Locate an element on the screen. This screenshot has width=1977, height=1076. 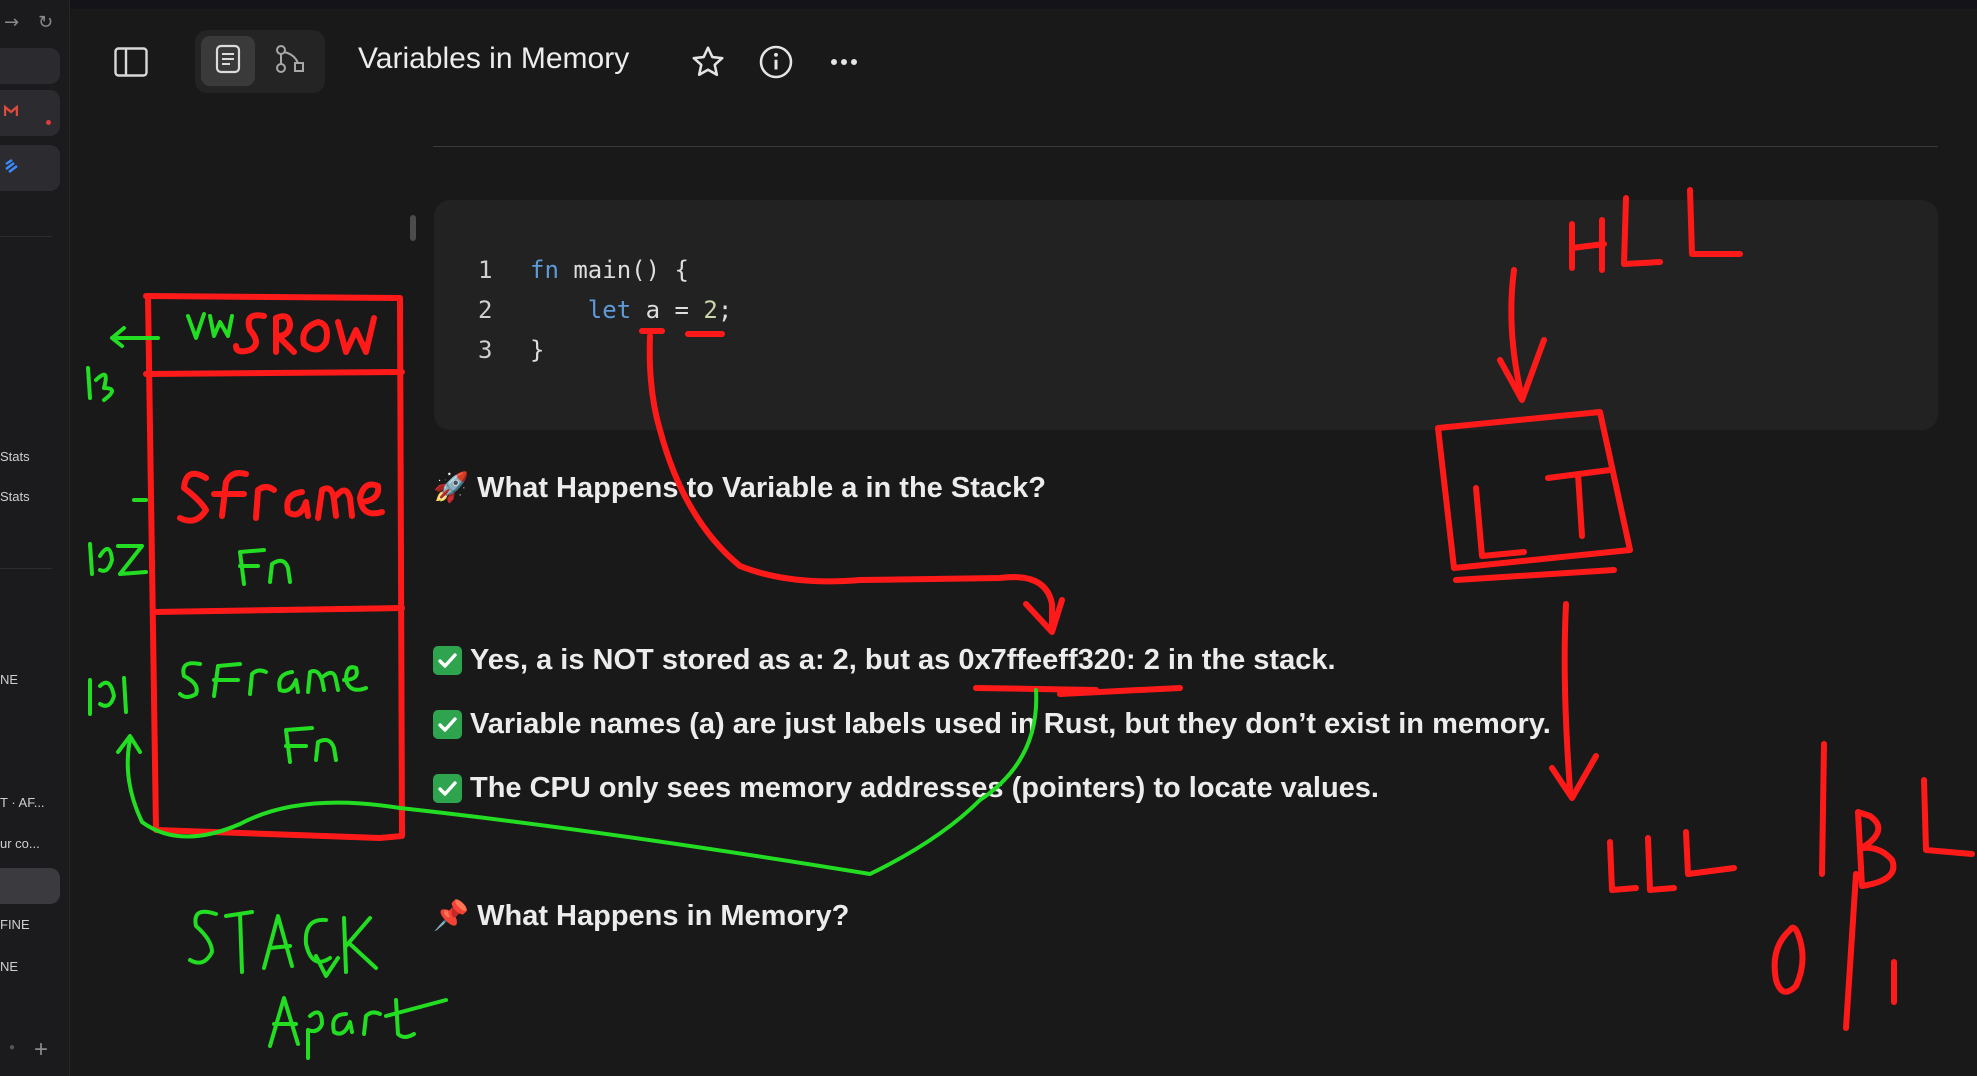
code-token: main() { is located at coordinates (623, 270).